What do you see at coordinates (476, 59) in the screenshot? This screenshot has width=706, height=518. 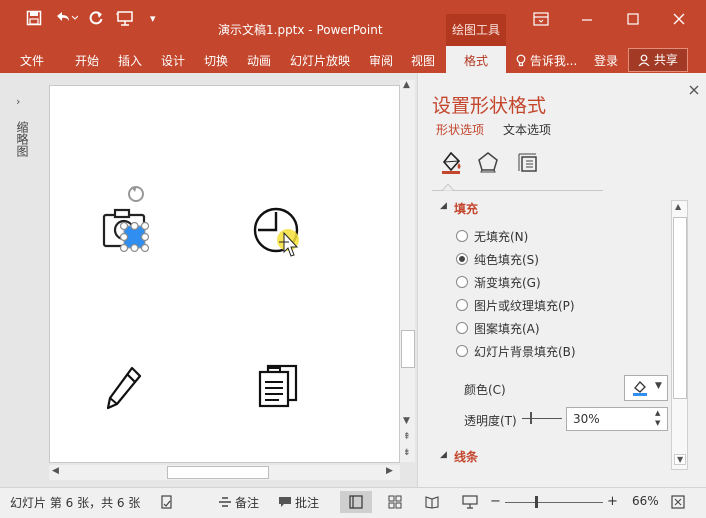 I see `tab-format: 格式` at bounding box center [476, 59].